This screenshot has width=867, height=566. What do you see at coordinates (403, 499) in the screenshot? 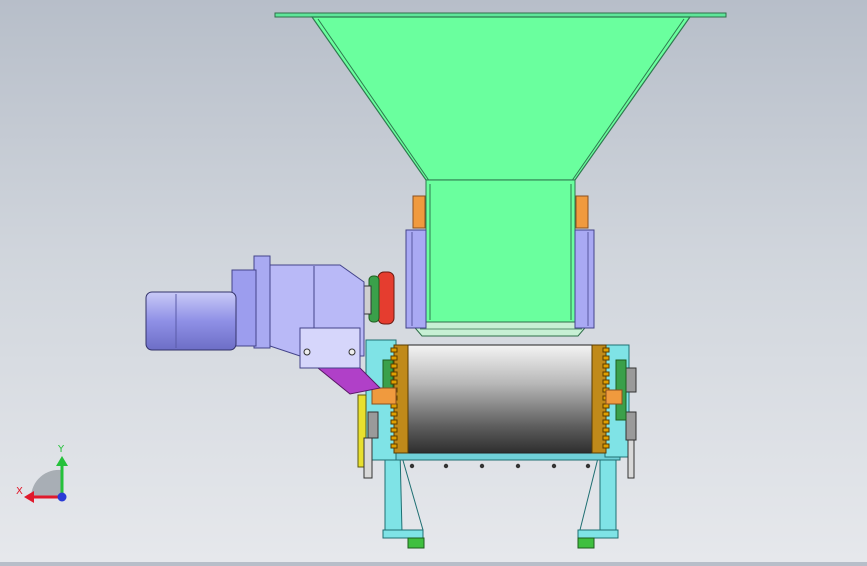
I see `frame-leg-left` at bounding box center [403, 499].